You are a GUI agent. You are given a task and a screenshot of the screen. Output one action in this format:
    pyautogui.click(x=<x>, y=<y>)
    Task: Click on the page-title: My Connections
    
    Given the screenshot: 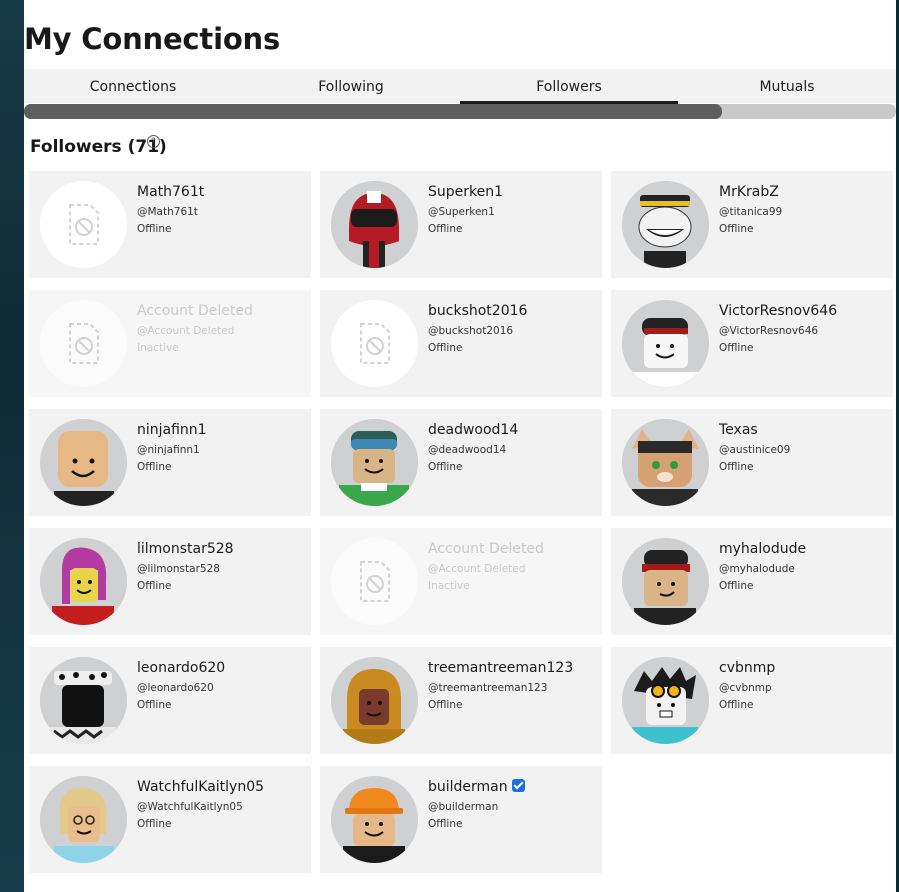 What is the action you would take?
    pyautogui.click(x=152, y=39)
    